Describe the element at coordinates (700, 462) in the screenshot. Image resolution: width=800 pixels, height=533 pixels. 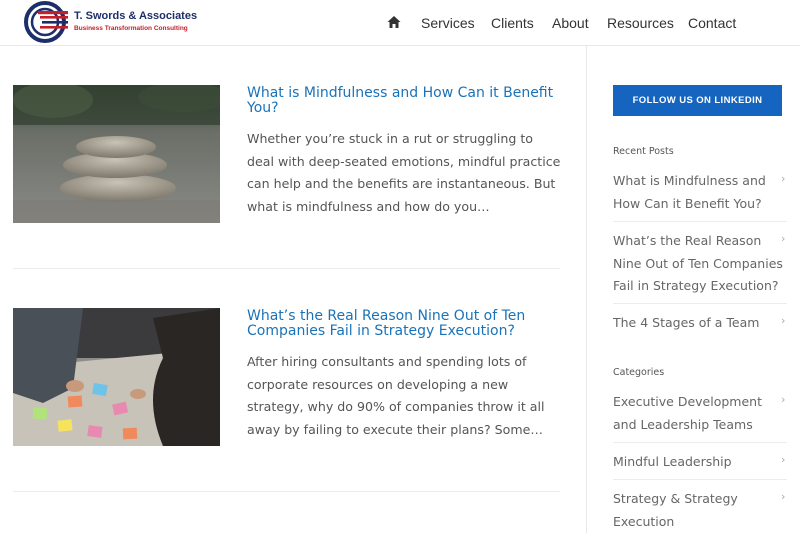
I see `category-link: Mindful Leadership` at that location.